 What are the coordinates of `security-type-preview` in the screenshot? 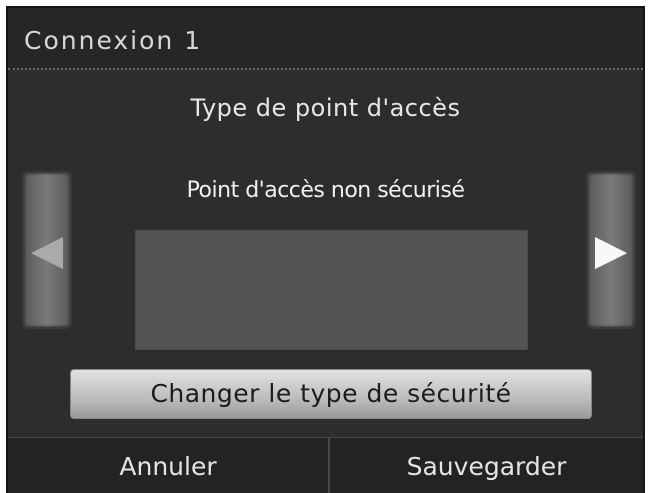 It's located at (331, 290).